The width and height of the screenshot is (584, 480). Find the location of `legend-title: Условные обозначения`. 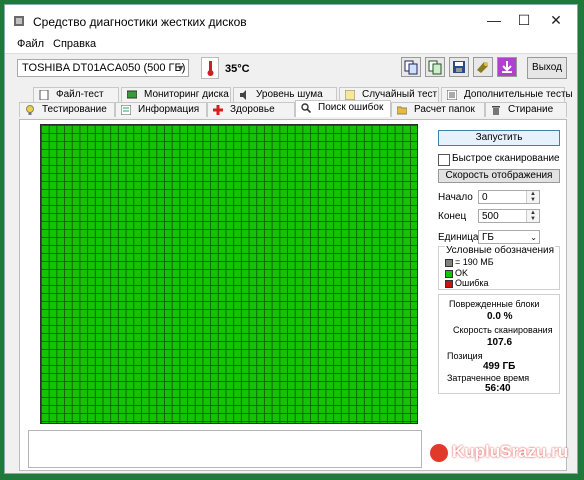

legend-title: Условные обозначения is located at coordinates (500, 250).